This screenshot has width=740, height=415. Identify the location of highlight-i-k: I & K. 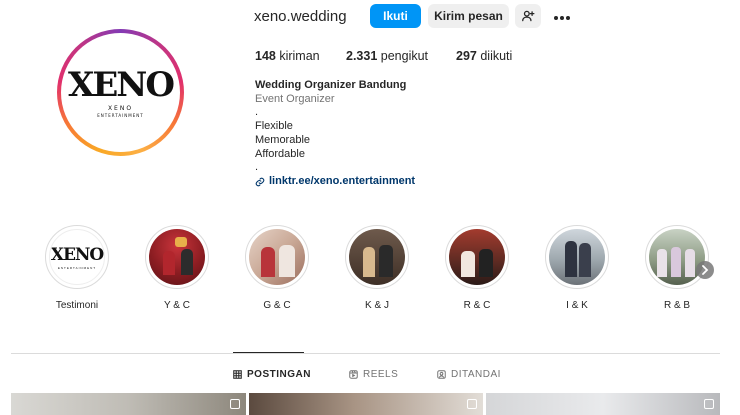
(577, 268).